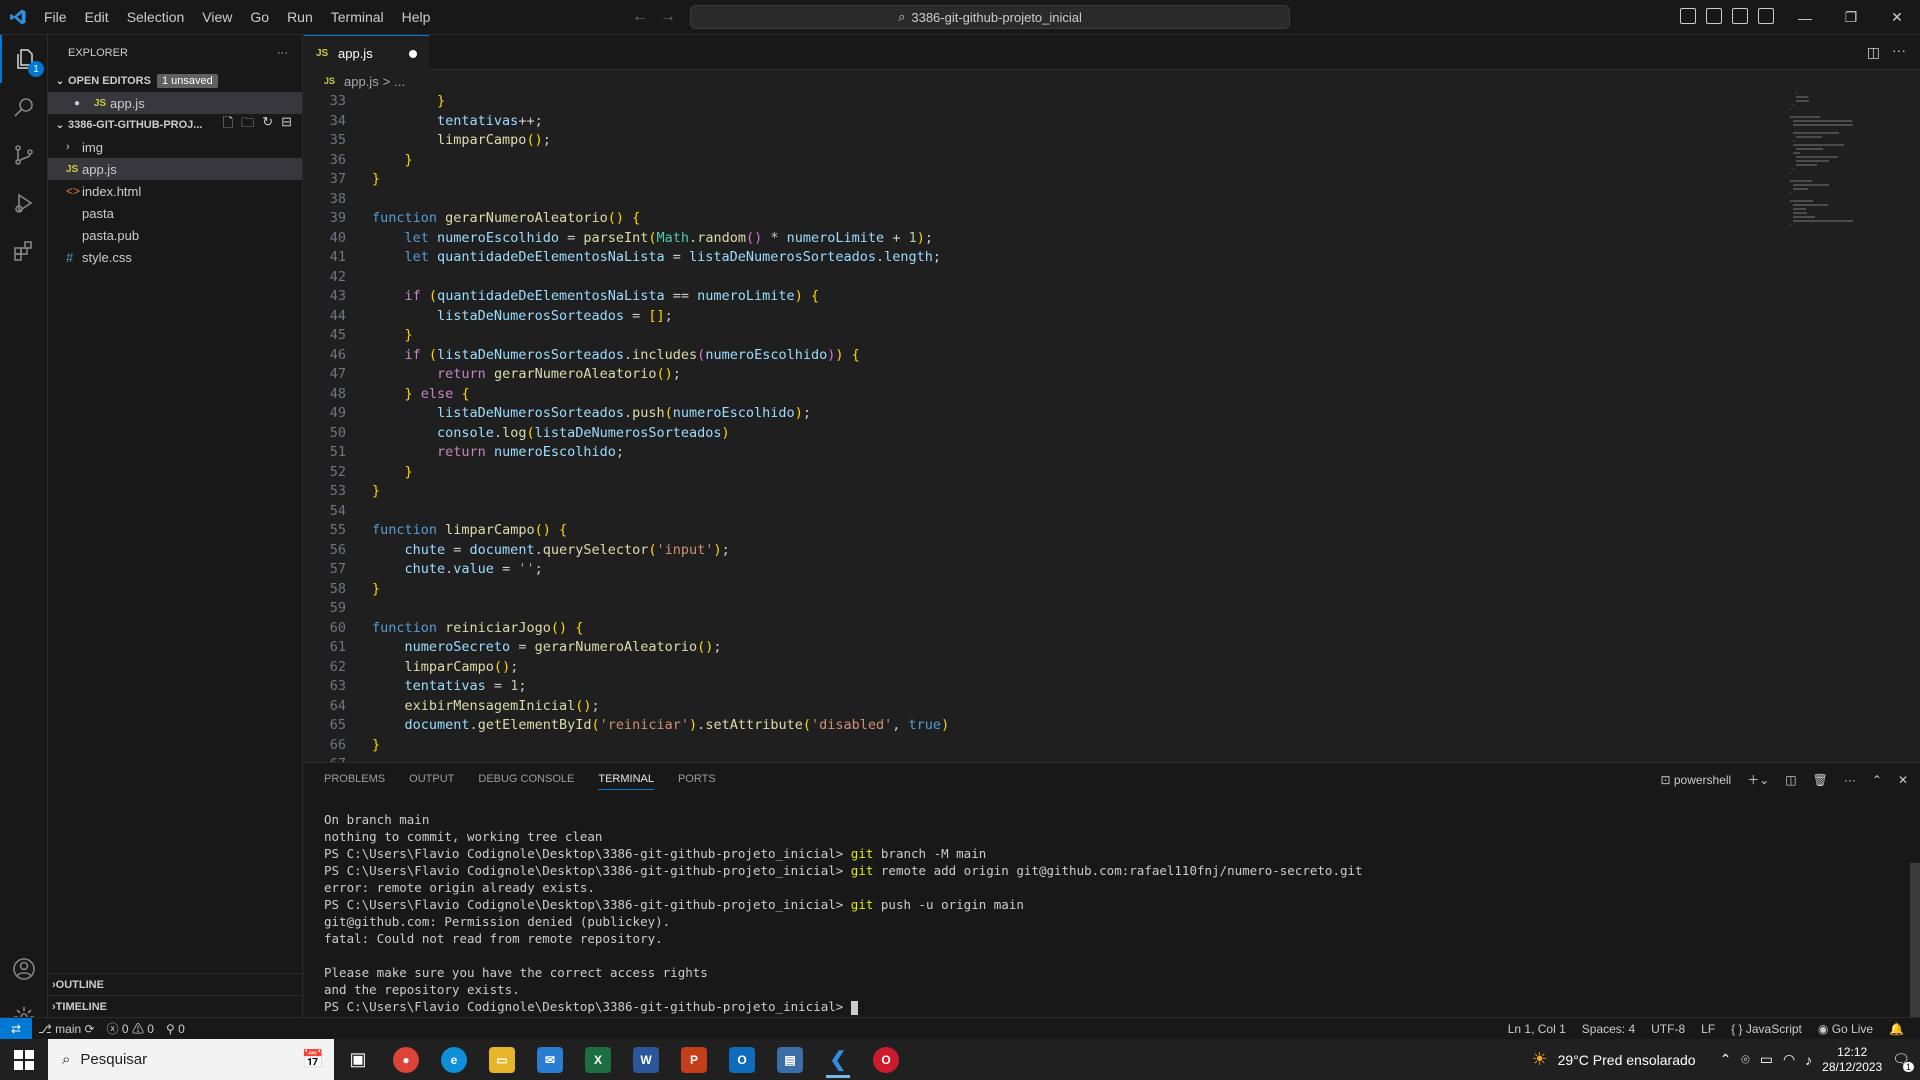  I want to click on breadcrumb-file: app.js, so click(361, 81).